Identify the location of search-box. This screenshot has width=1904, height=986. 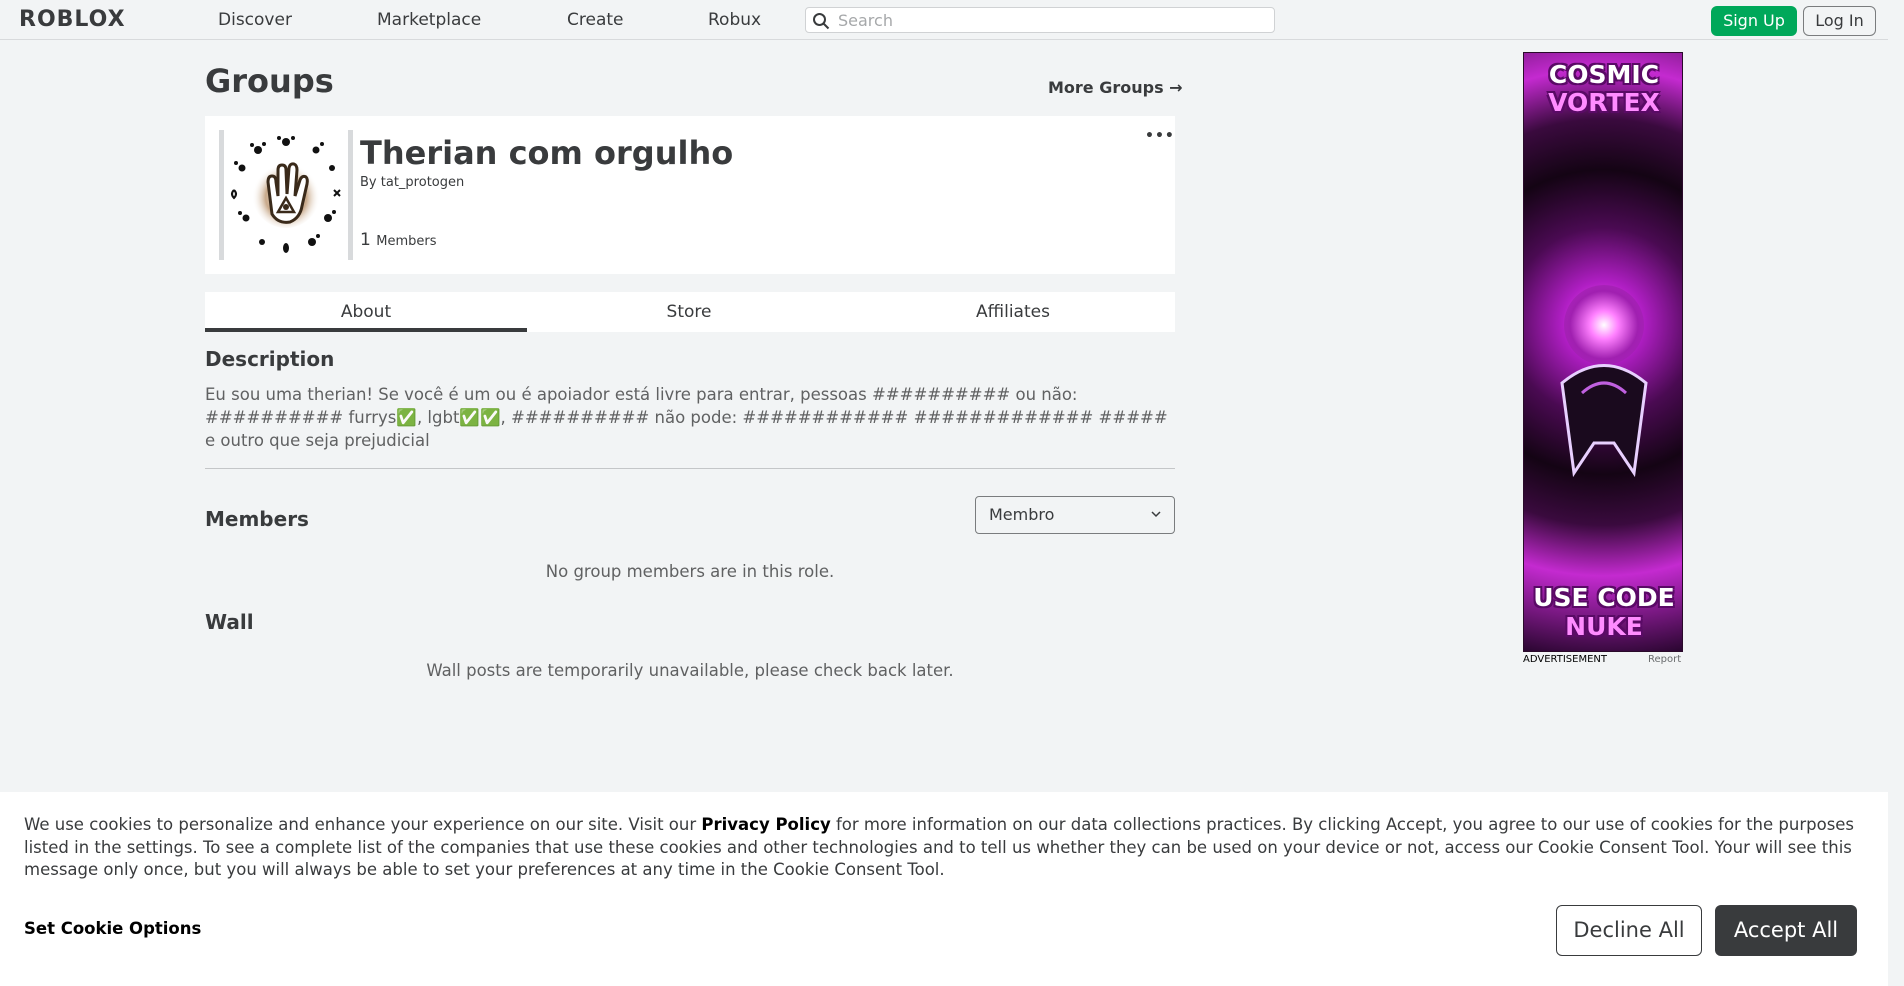
(1040, 20).